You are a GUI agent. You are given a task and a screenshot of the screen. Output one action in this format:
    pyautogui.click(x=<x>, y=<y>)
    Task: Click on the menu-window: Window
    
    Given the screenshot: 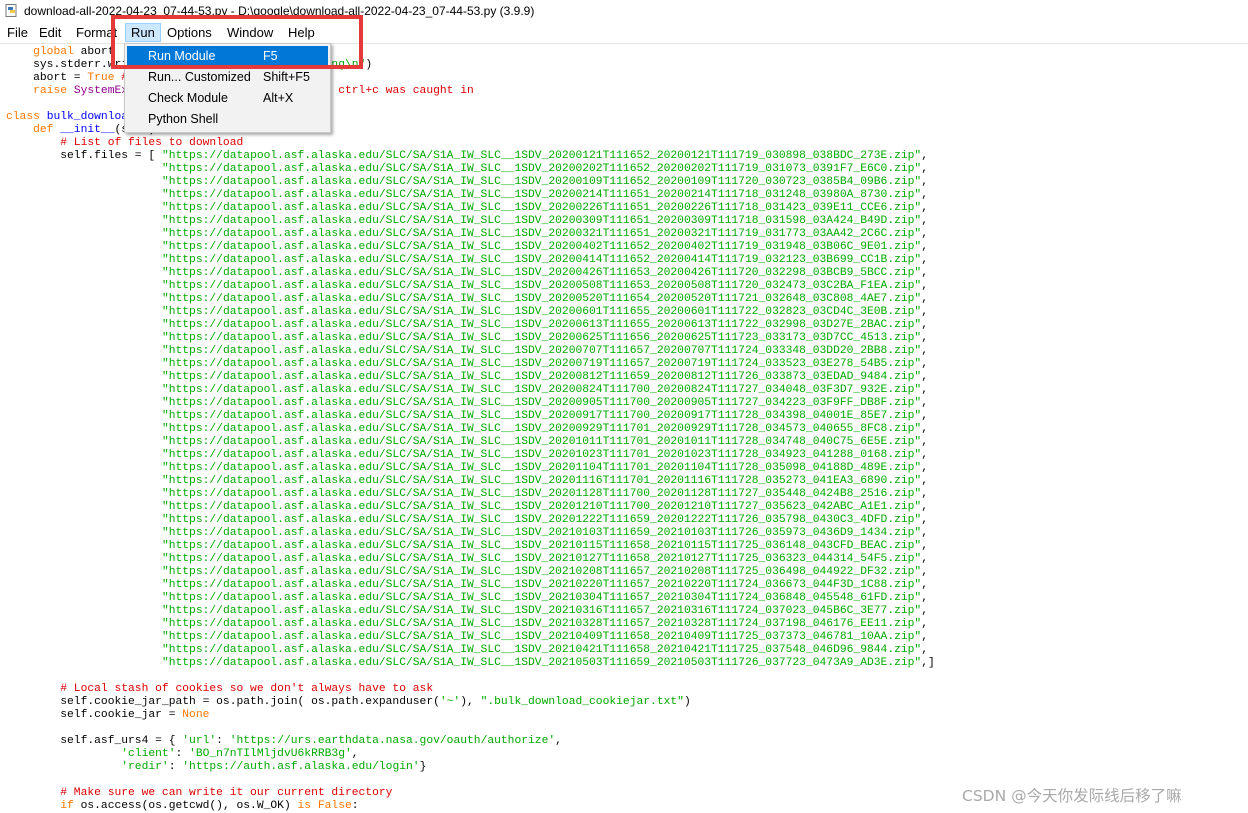 What is the action you would take?
    pyautogui.click(x=250, y=32)
    